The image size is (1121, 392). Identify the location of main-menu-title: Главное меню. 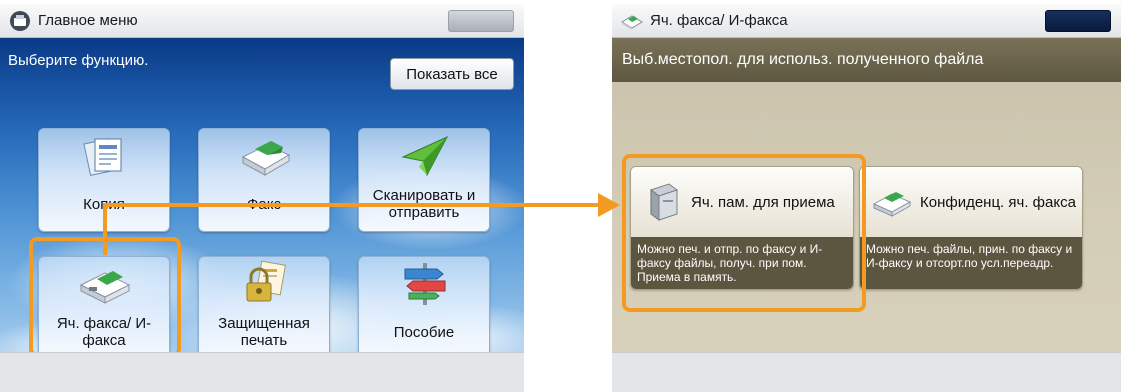
(88, 20).